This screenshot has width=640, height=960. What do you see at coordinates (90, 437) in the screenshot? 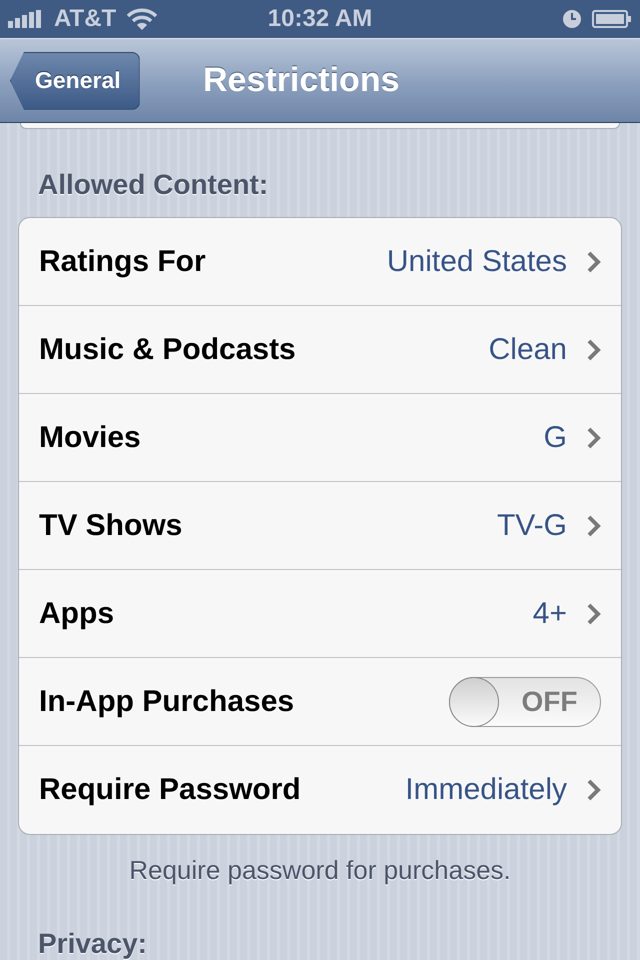
I see `row-label: Movies` at bounding box center [90, 437].